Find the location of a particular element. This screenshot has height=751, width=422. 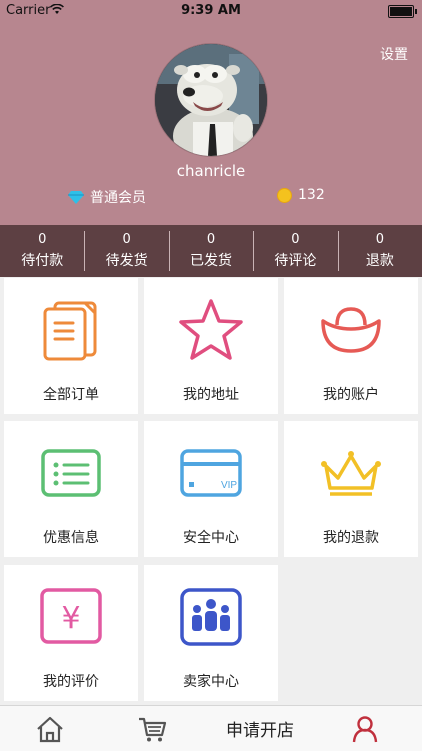

coin-icon is located at coordinates (284, 195).